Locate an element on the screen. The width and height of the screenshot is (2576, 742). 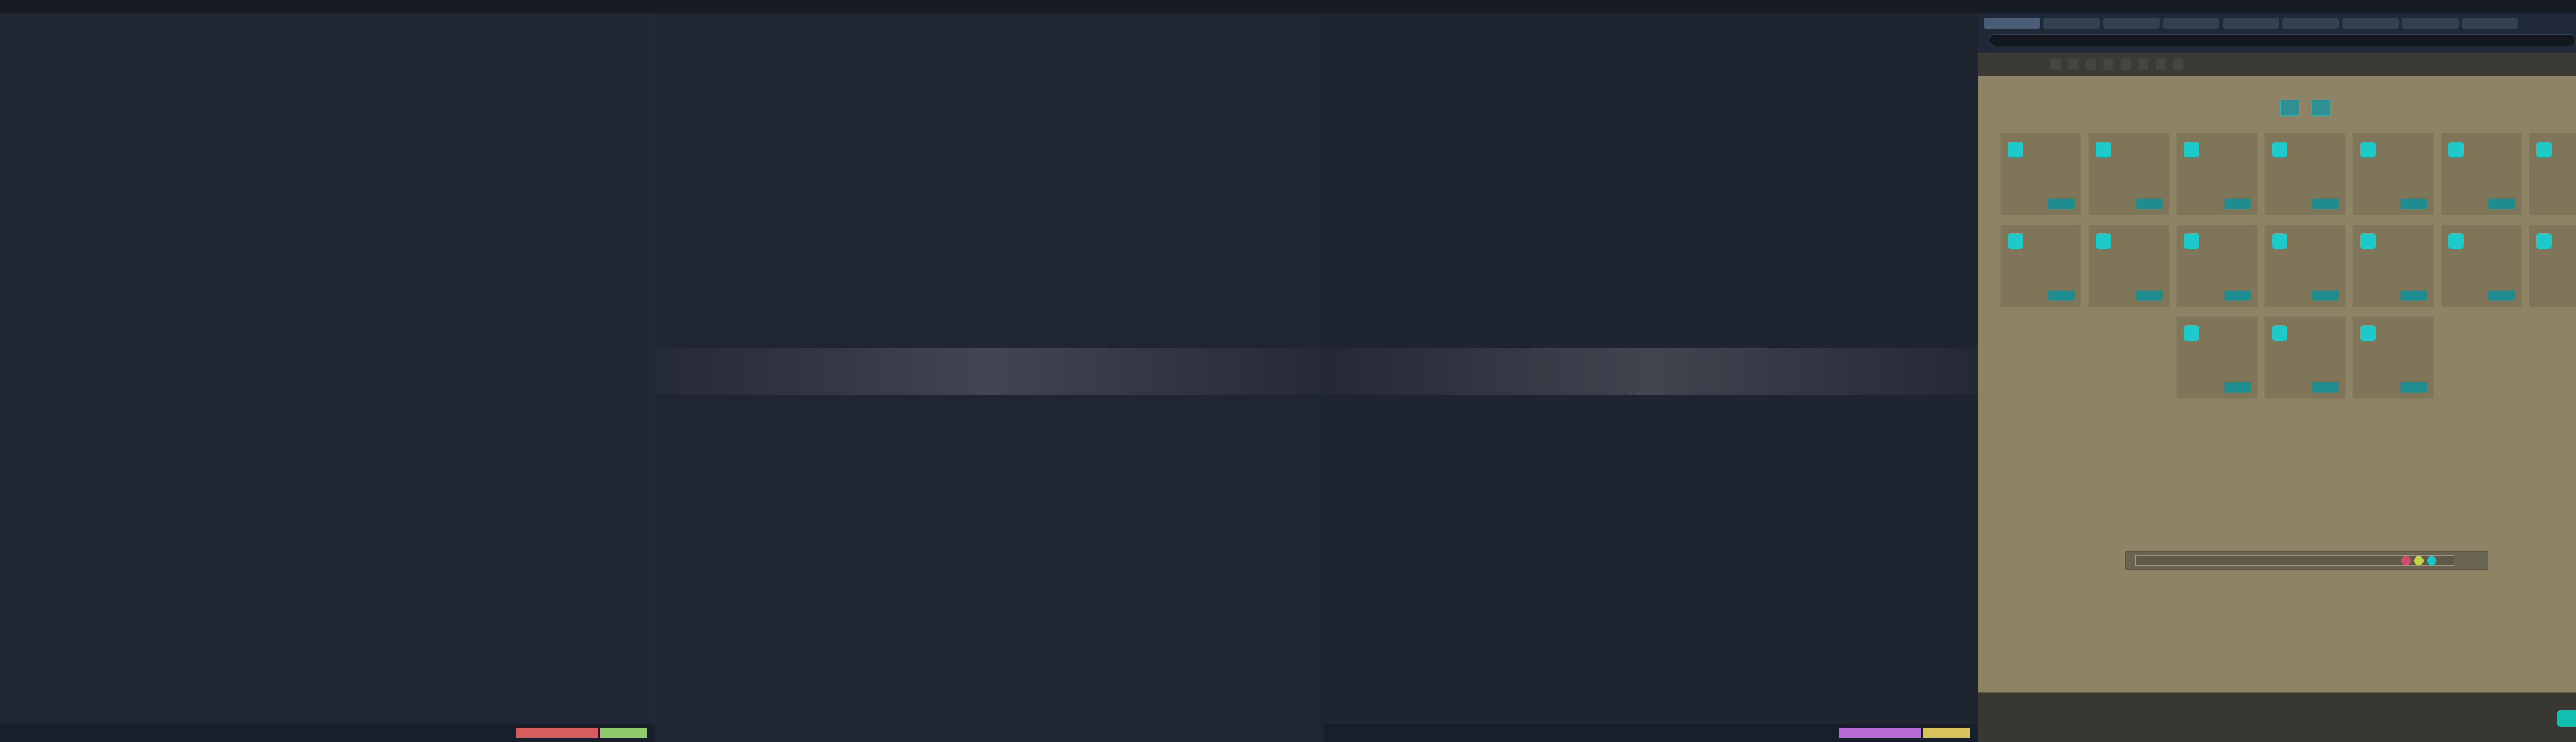
feature-card-grid is located at coordinates (2288, 266).